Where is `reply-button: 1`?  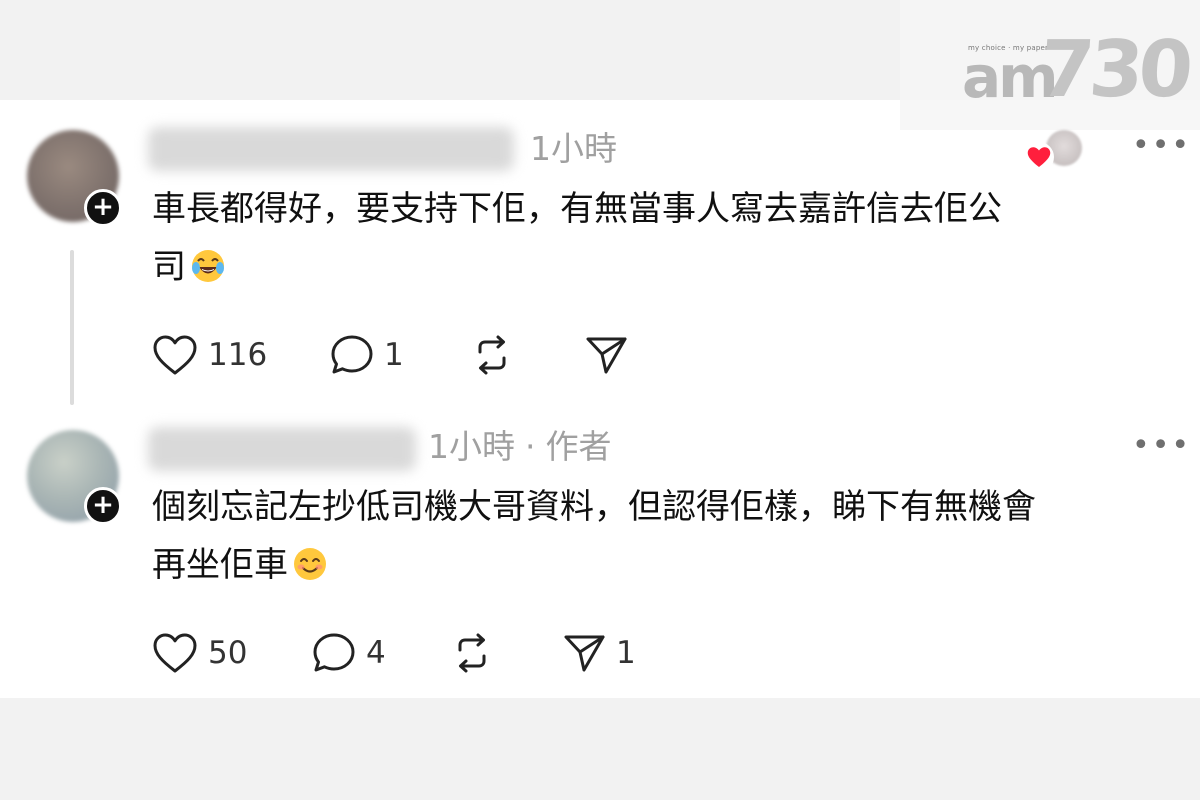 reply-button: 1 is located at coordinates (367, 355).